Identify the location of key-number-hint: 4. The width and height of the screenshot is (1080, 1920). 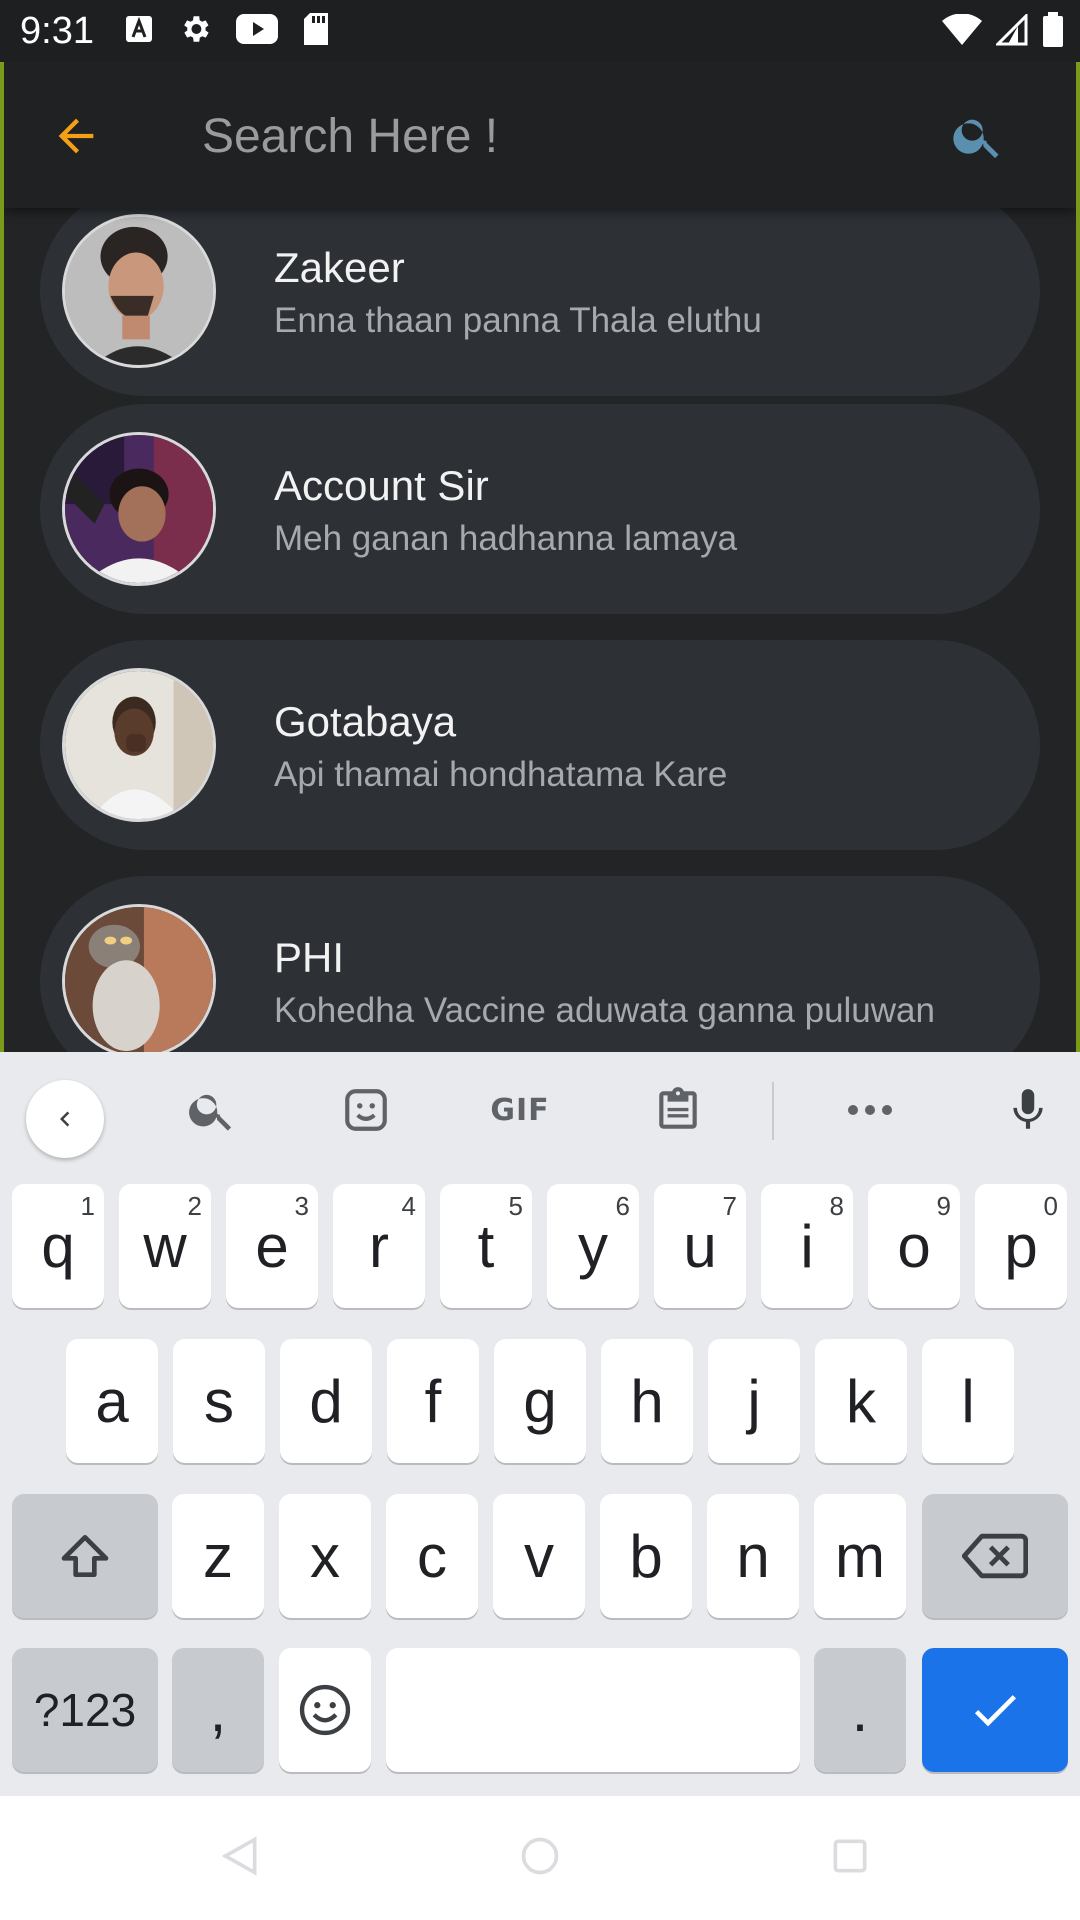
(408, 1206).